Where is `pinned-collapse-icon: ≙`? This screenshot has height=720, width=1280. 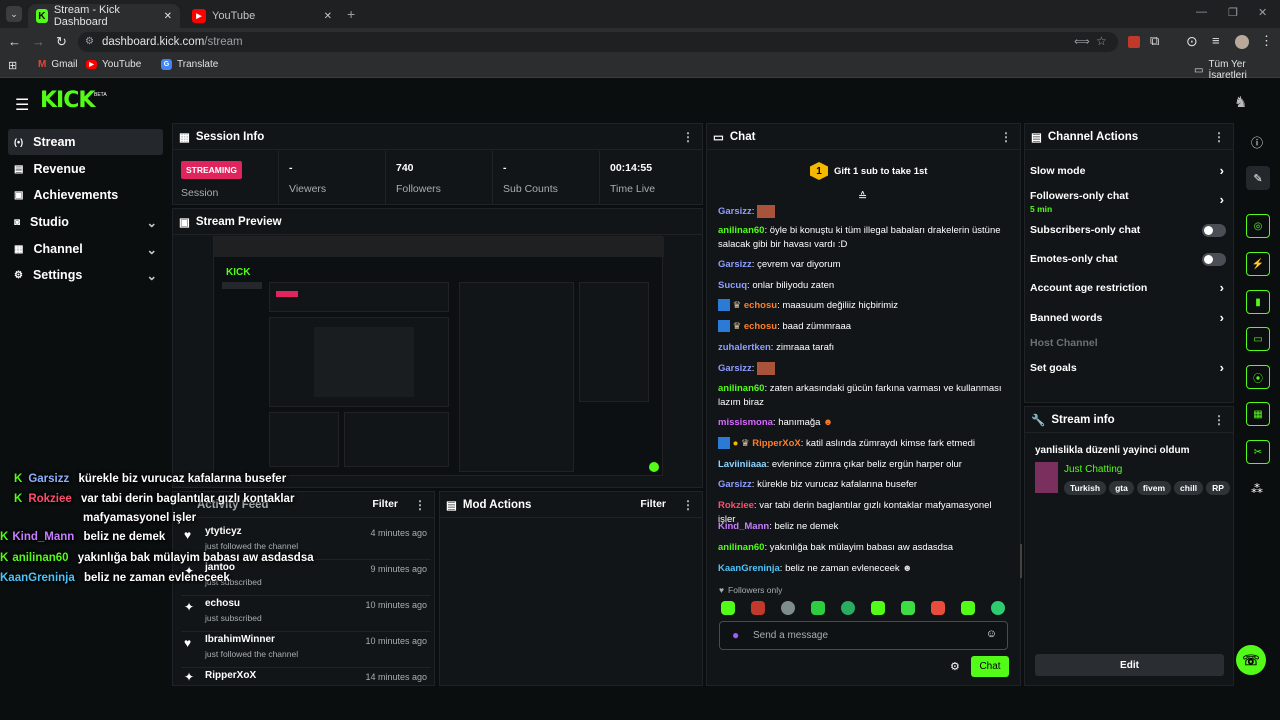
pinned-collapse-icon: ≙ is located at coordinates (862, 196).